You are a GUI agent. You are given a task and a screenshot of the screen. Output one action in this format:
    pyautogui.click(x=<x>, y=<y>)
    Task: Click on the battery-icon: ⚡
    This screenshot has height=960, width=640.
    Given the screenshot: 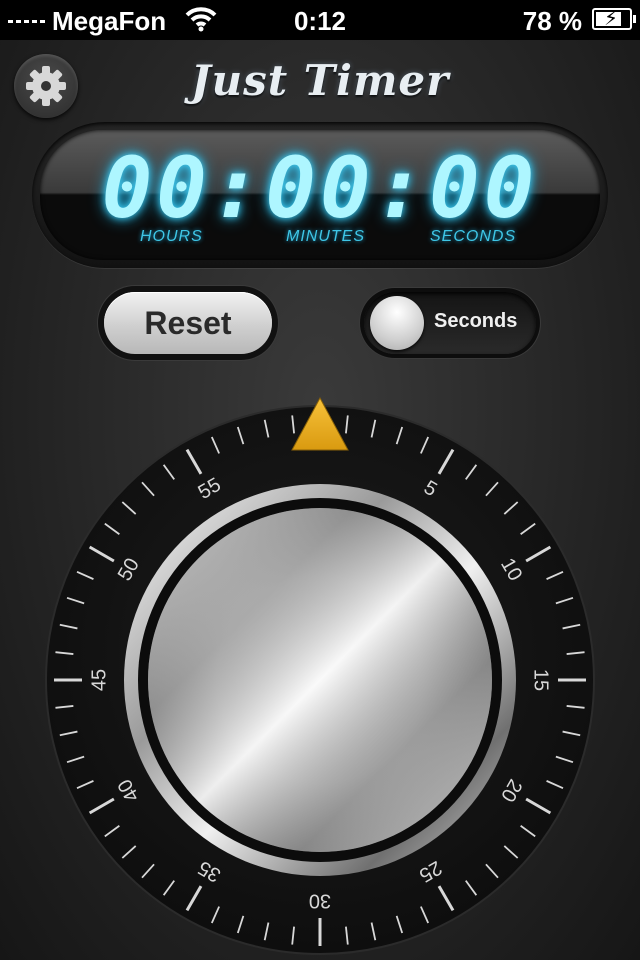 What is the action you would take?
    pyautogui.click(x=614, y=19)
    